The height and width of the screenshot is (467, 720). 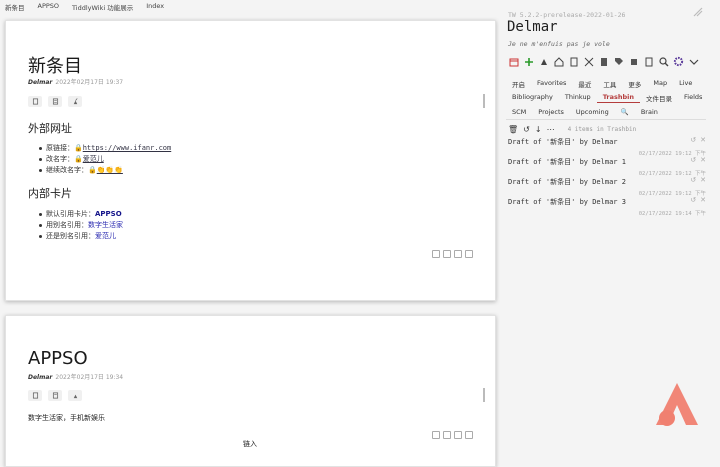 I want to click on sidebar-tab: 工具, so click(x=609, y=84).